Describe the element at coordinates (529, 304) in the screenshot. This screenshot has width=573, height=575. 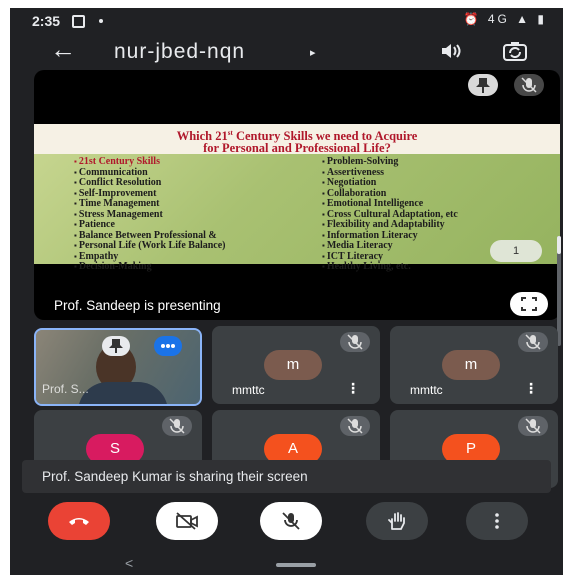
I see `fullscreen-button` at that location.